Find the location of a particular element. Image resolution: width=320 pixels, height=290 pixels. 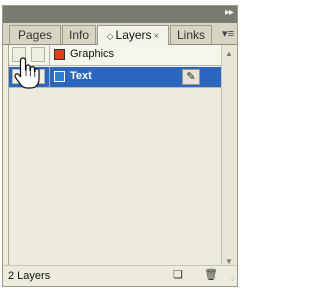

tab-info-label: Info is located at coordinates (78, 35).